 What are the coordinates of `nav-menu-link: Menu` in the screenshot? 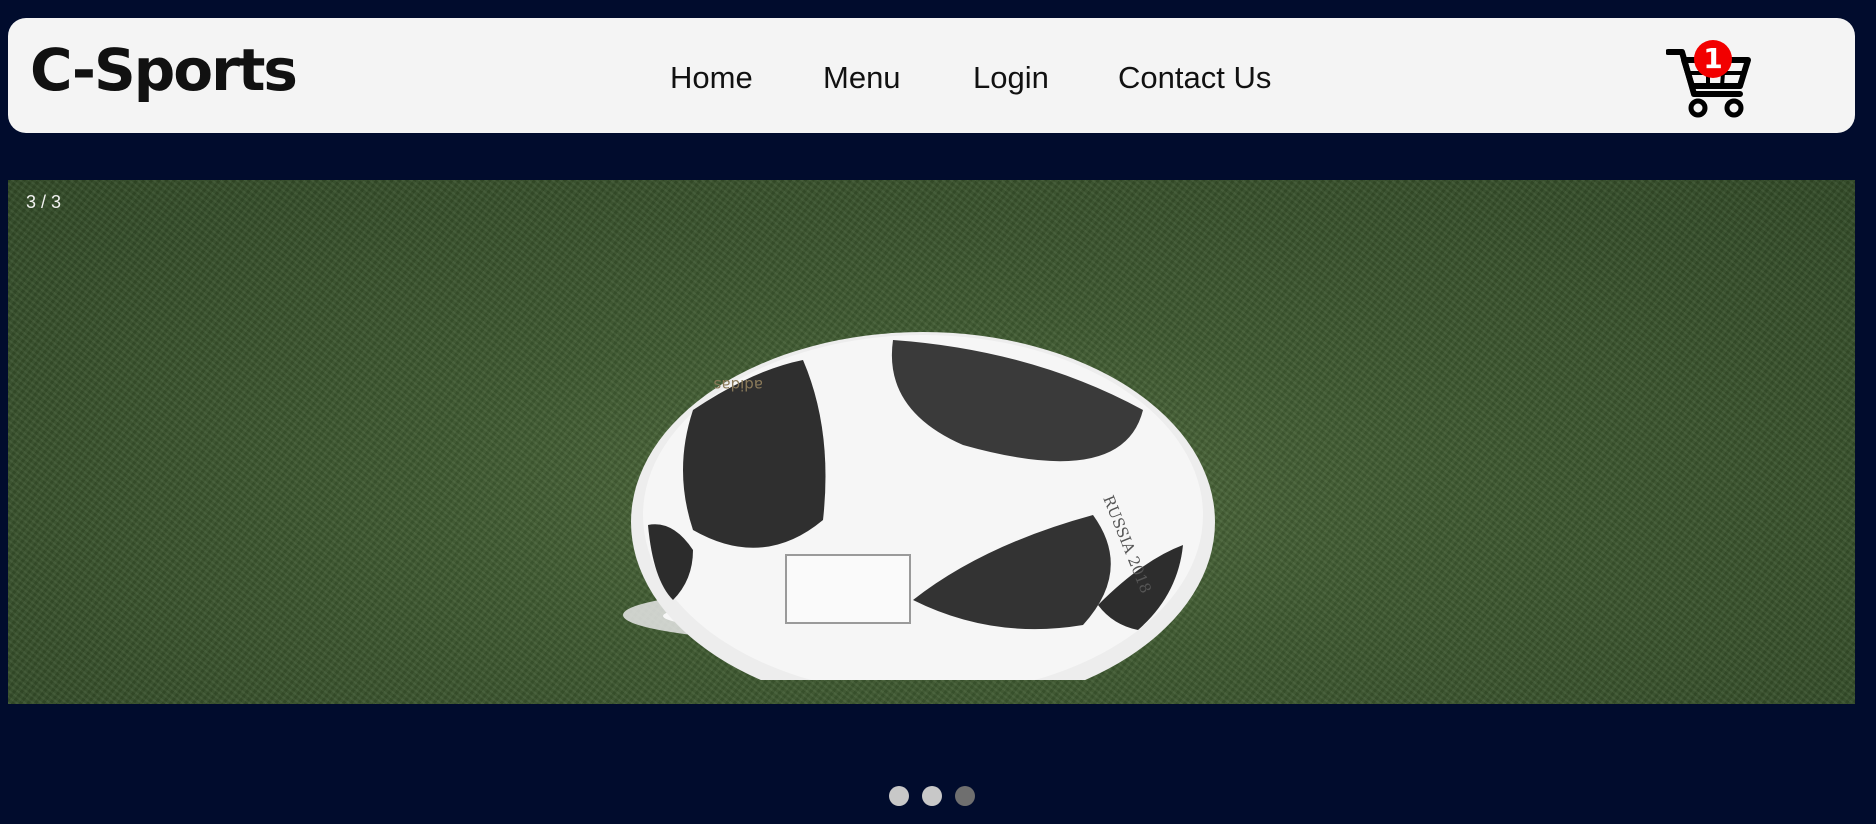 It's located at (862, 78).